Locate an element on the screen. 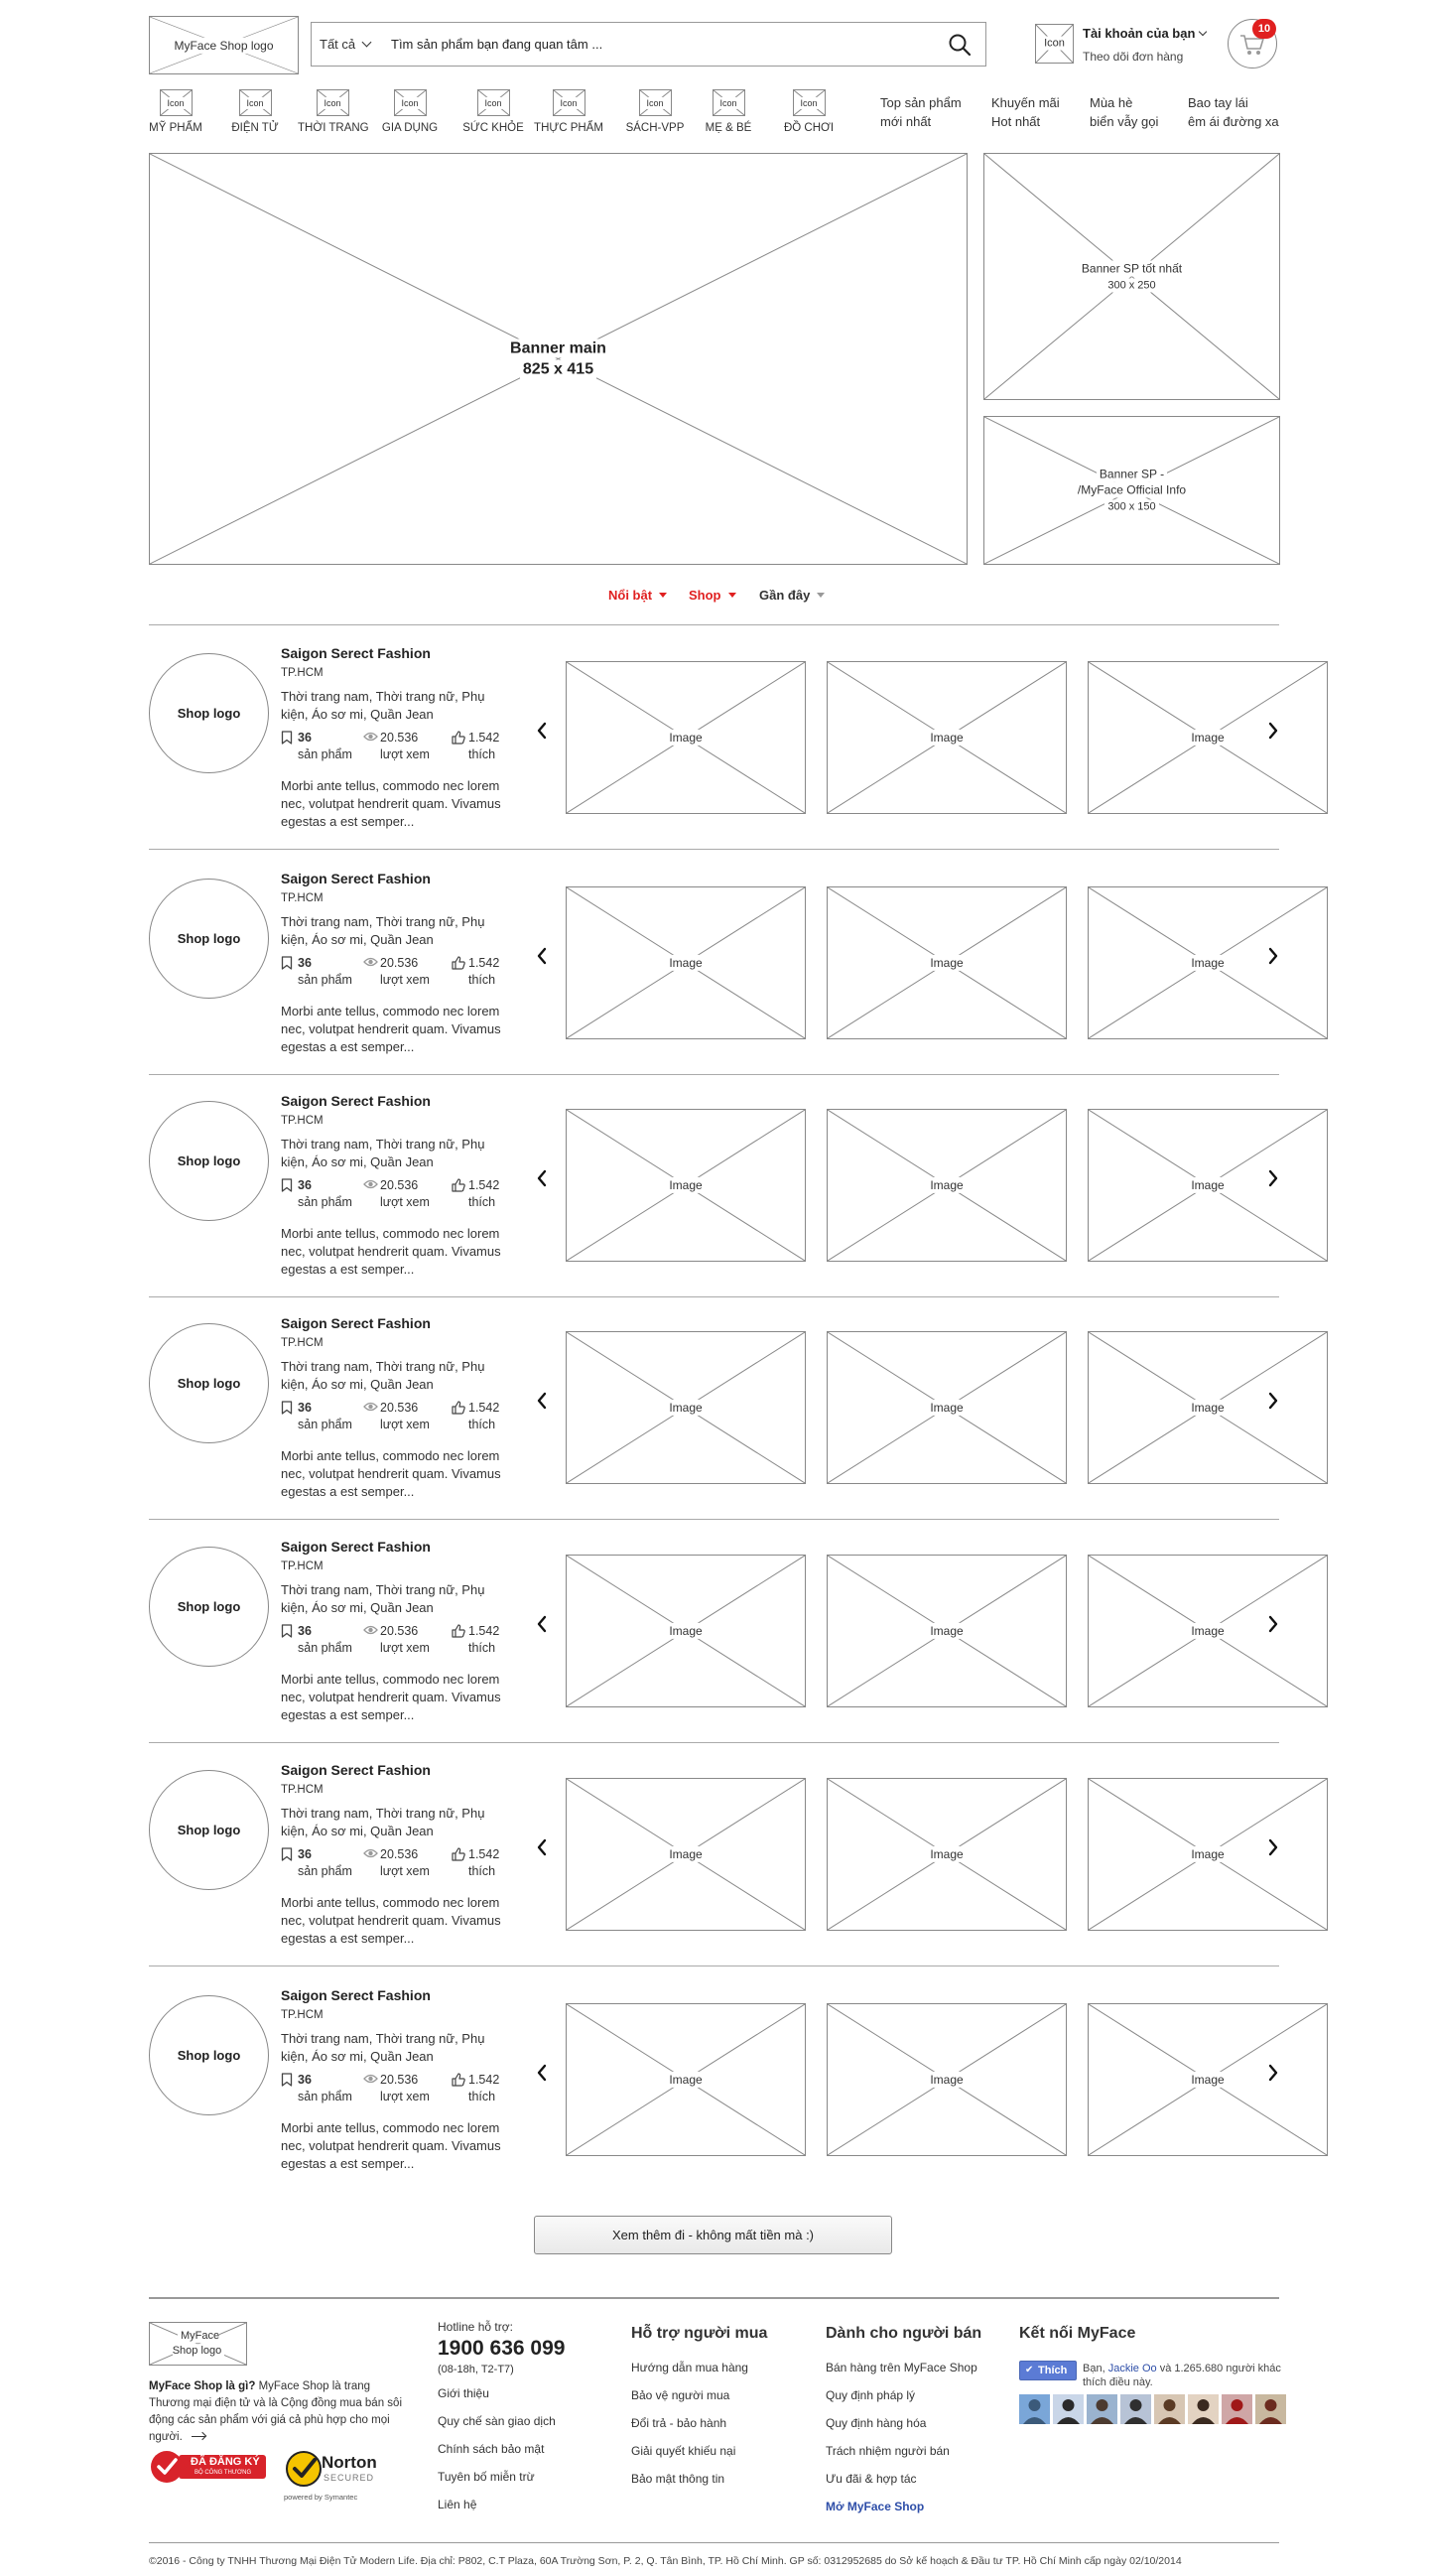 The width and height of the screenshot is (1429, 2576). category-3: Icon GIA DỤNG is located at coordinates (410, 111).